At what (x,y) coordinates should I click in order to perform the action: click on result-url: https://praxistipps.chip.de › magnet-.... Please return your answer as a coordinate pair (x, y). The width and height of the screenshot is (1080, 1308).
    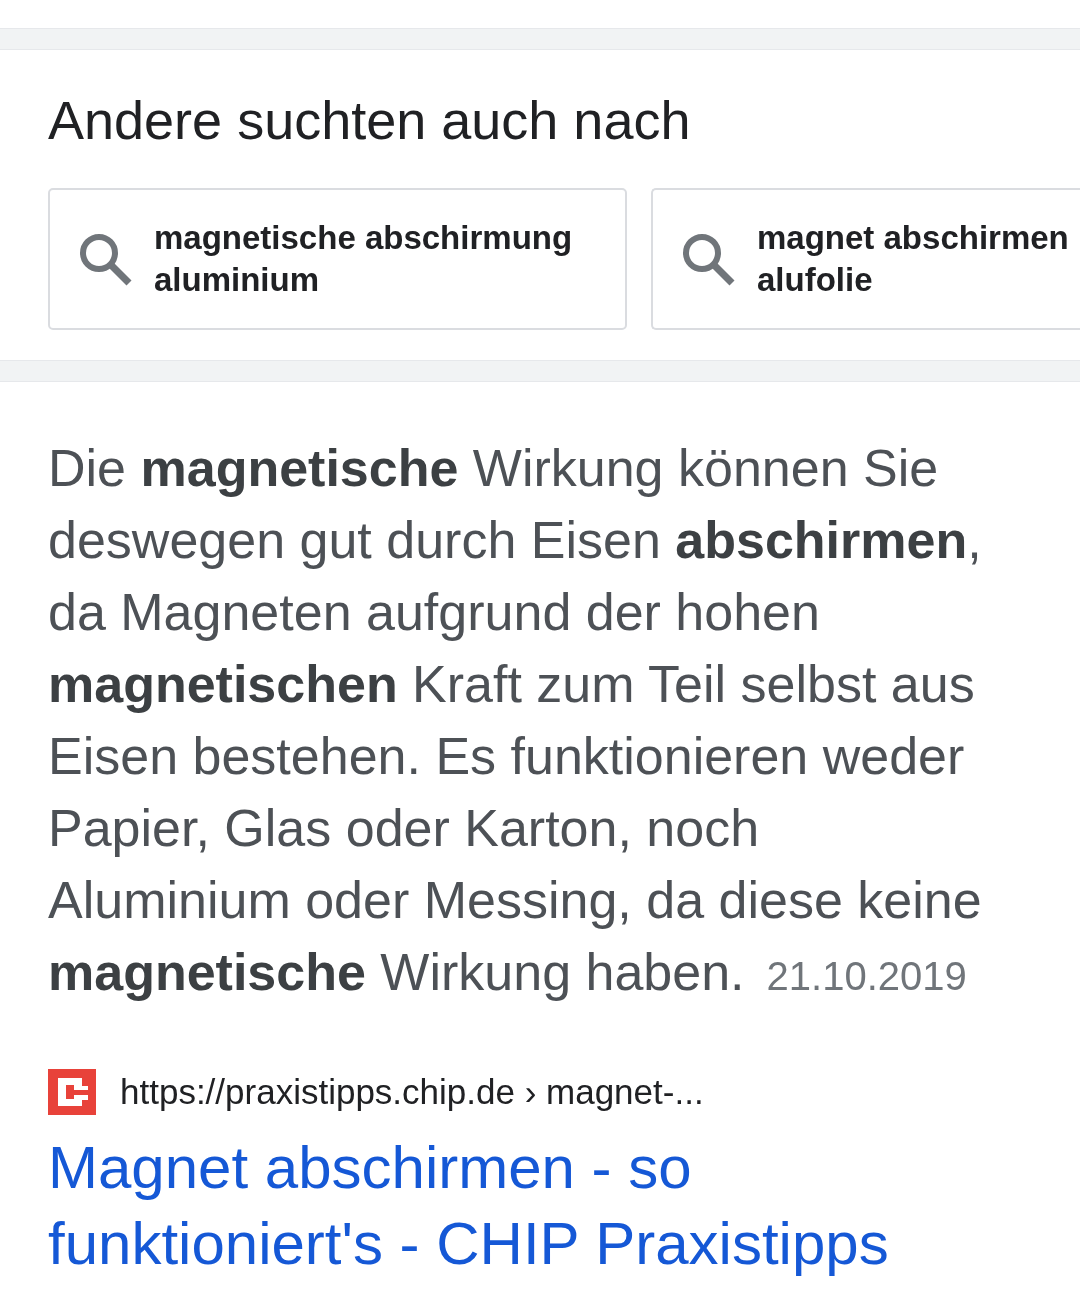
    Looking at the image, I should click on (412, 1092).